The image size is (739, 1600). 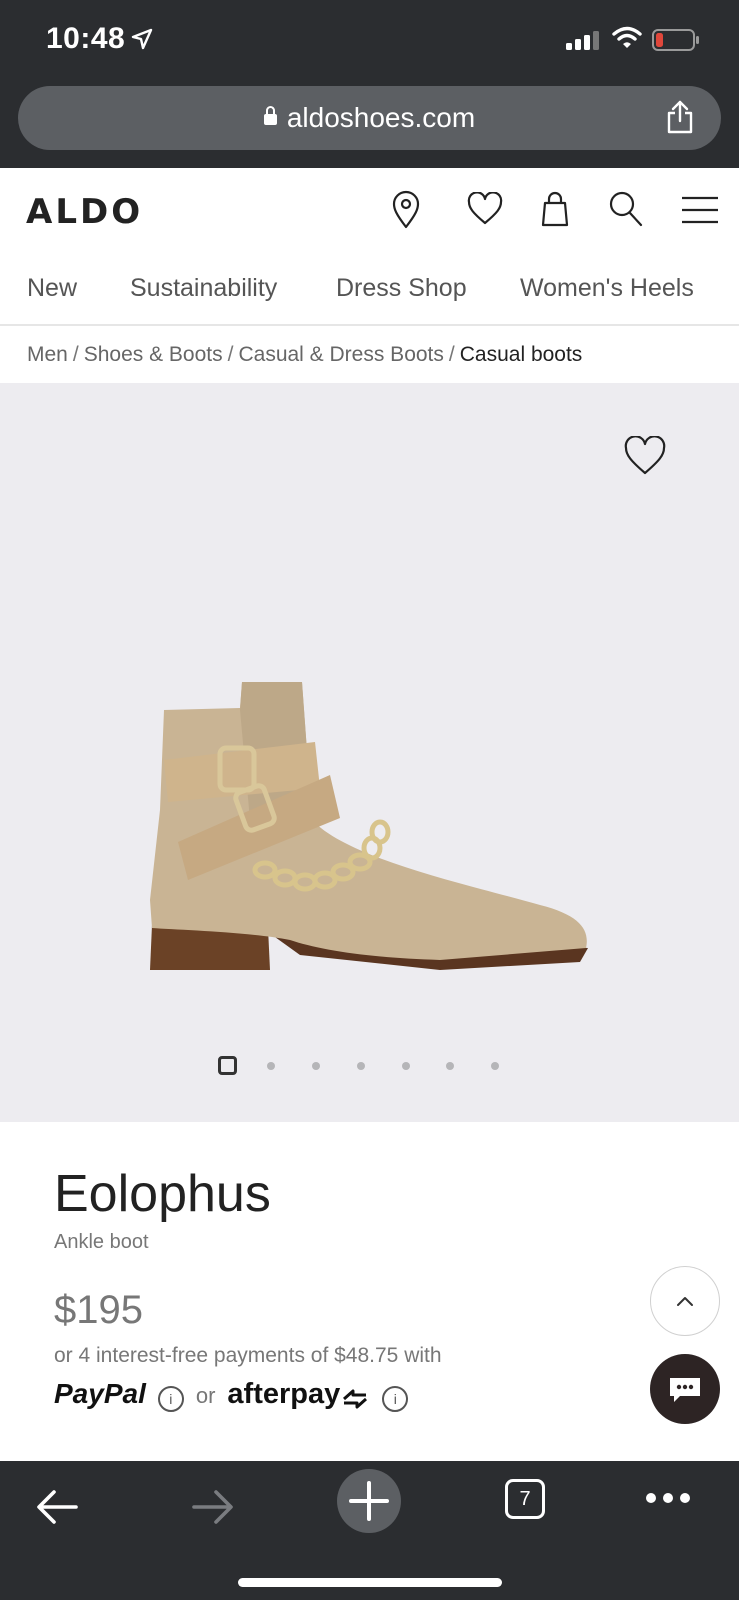 What do you see at coordinates (52, 288) in the screenshot?
I see `nav-item-new: New` at bounding box center [52, 288].